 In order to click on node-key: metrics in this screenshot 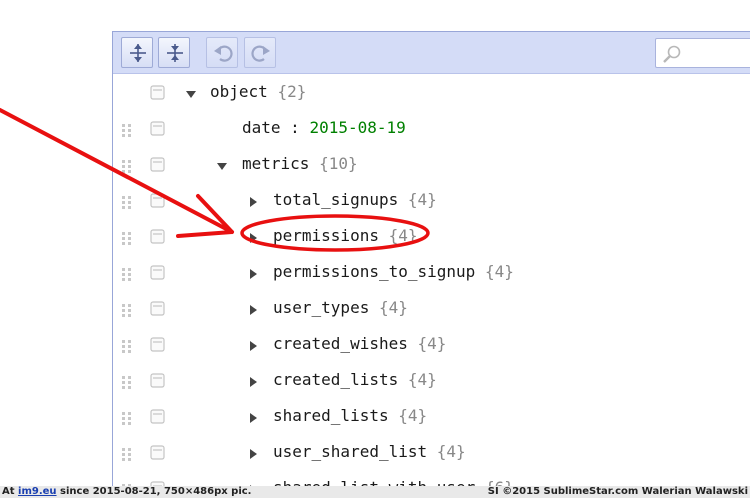, I will do `click(275, 163)`.